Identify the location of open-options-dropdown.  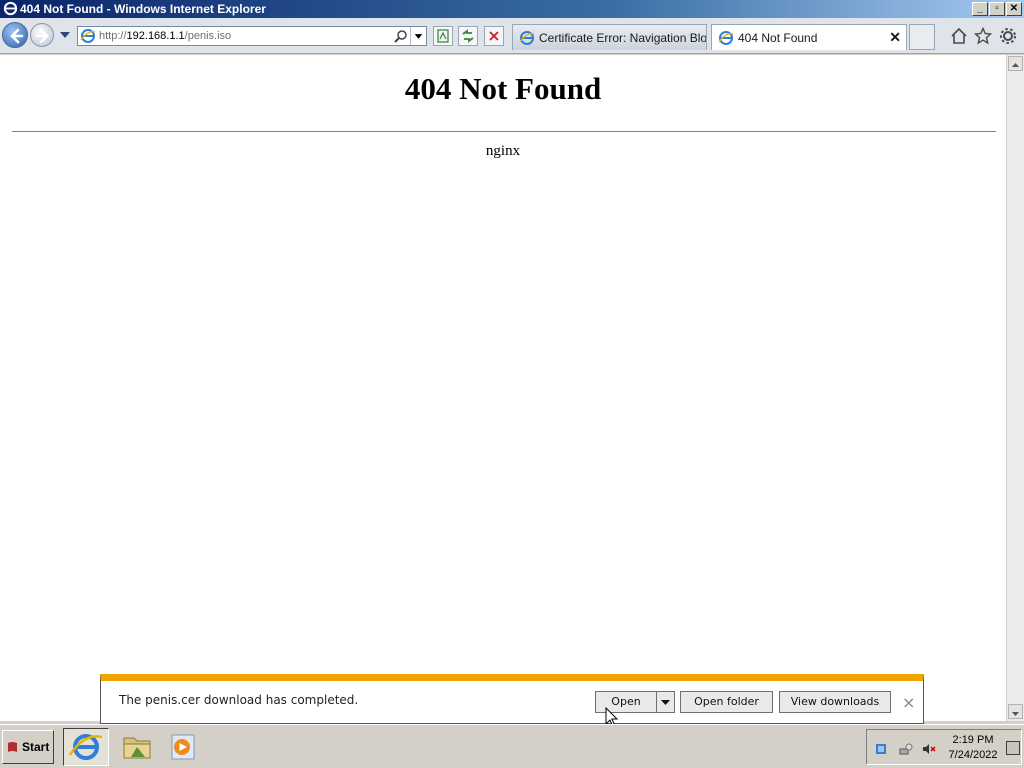
(665, 702).